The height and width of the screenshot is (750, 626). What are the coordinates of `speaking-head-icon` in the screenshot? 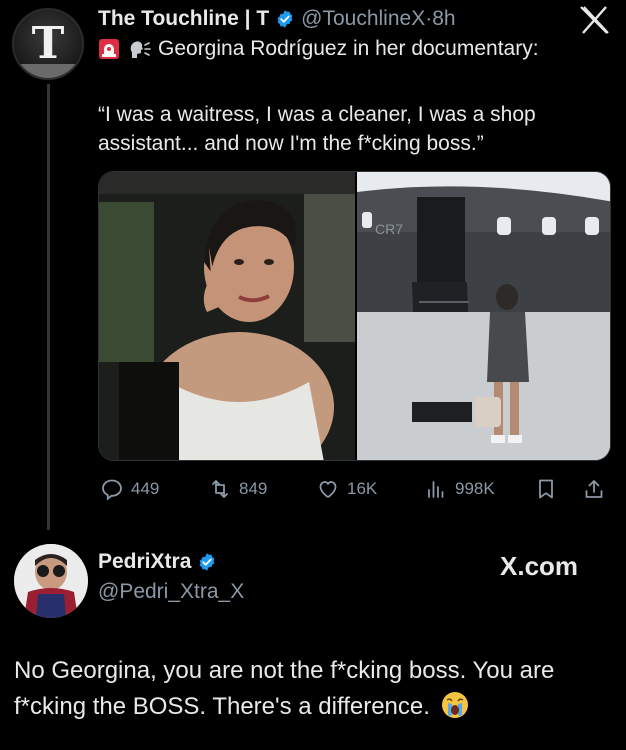 It's located at (140, 49).